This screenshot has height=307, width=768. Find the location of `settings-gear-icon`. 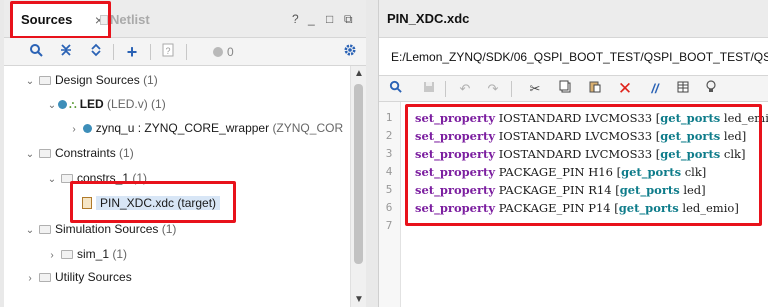

settings-gear-icon is located at coordinates (350, 52).